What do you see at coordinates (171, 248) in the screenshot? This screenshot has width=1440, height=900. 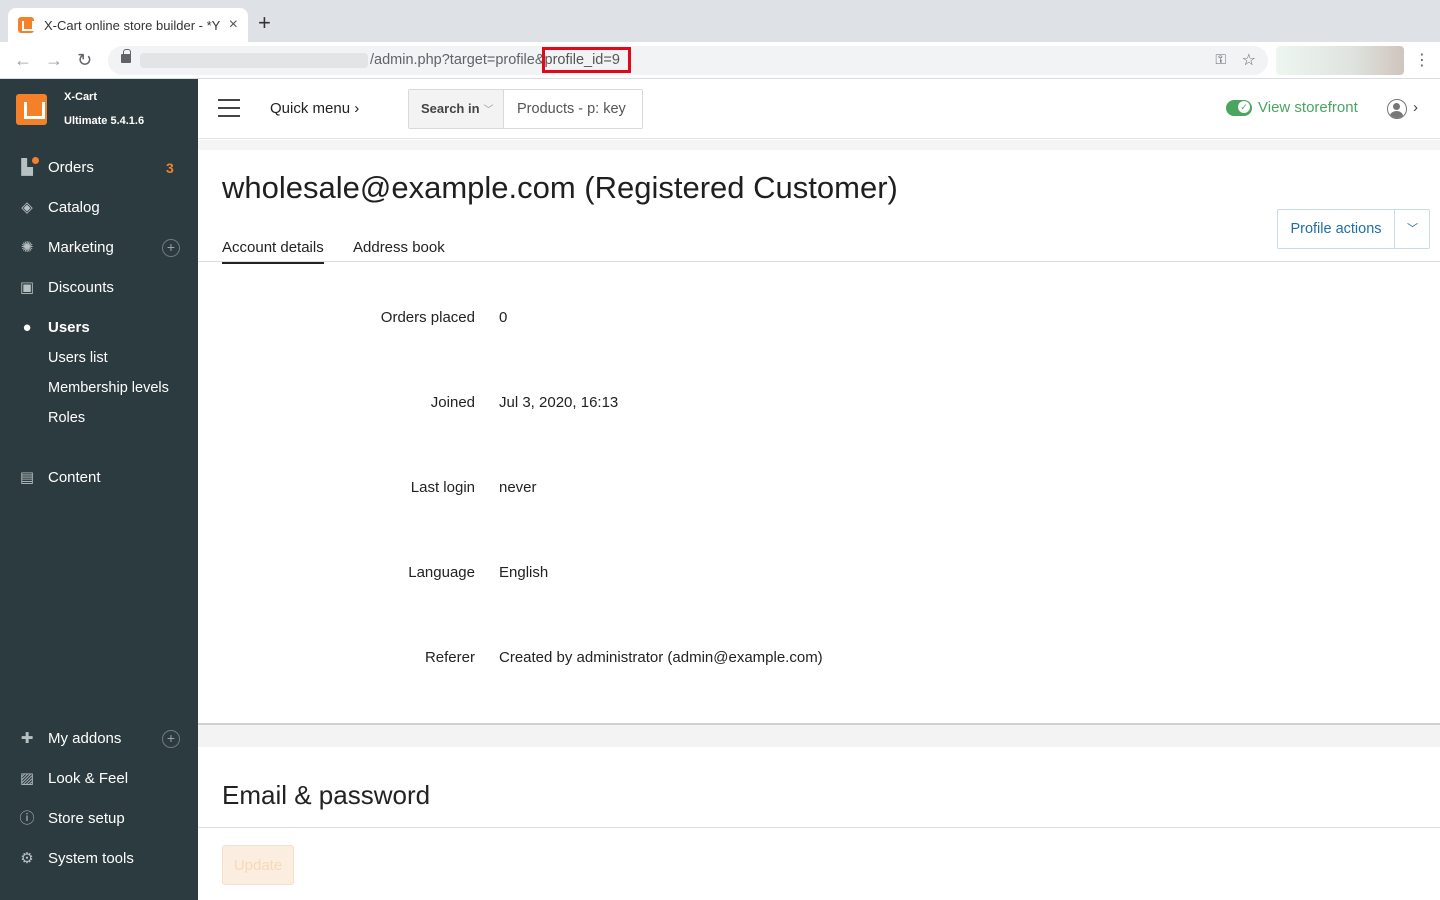 I see `add-marketing-plus-icon: +` at bounding box center [171, 248].